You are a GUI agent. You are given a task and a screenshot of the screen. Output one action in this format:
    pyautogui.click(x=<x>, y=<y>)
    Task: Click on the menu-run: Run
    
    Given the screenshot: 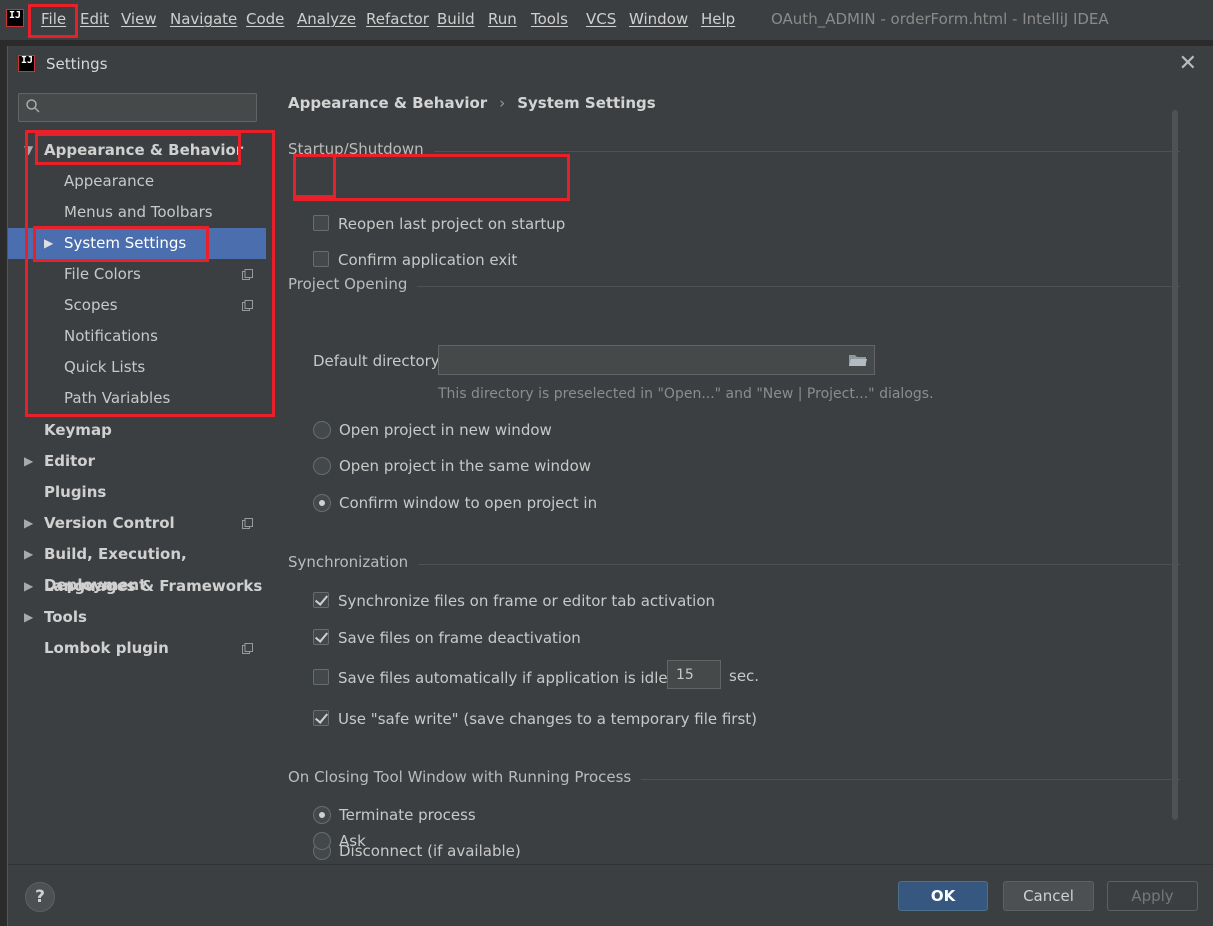 What is the action you would take?
    pyautogui.click(x=502, y=19)
    